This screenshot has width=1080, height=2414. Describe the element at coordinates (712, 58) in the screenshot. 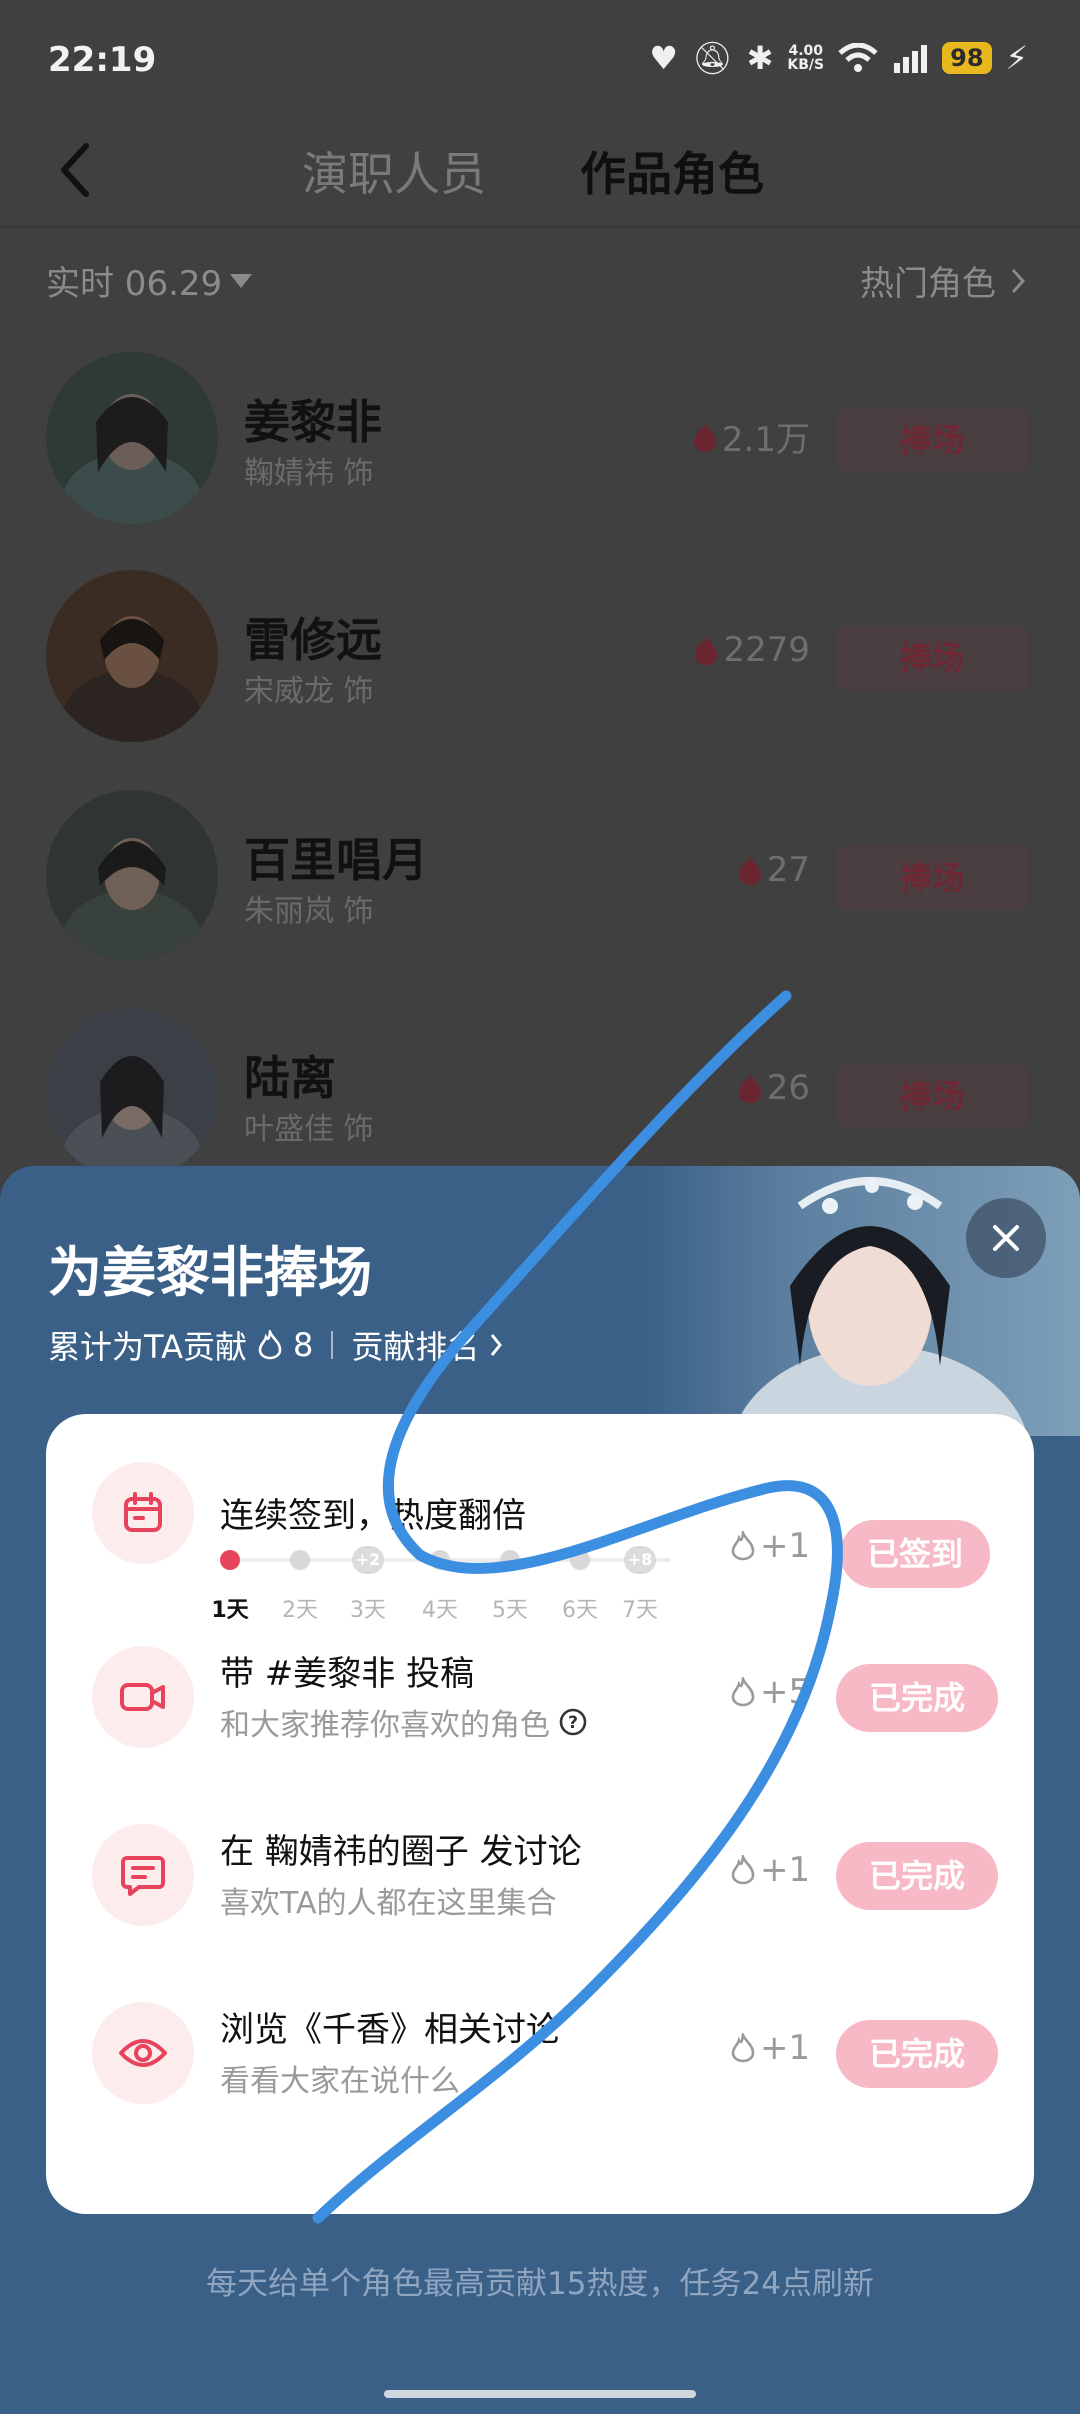

I see `mute-icon: 🔕︎` at that location.